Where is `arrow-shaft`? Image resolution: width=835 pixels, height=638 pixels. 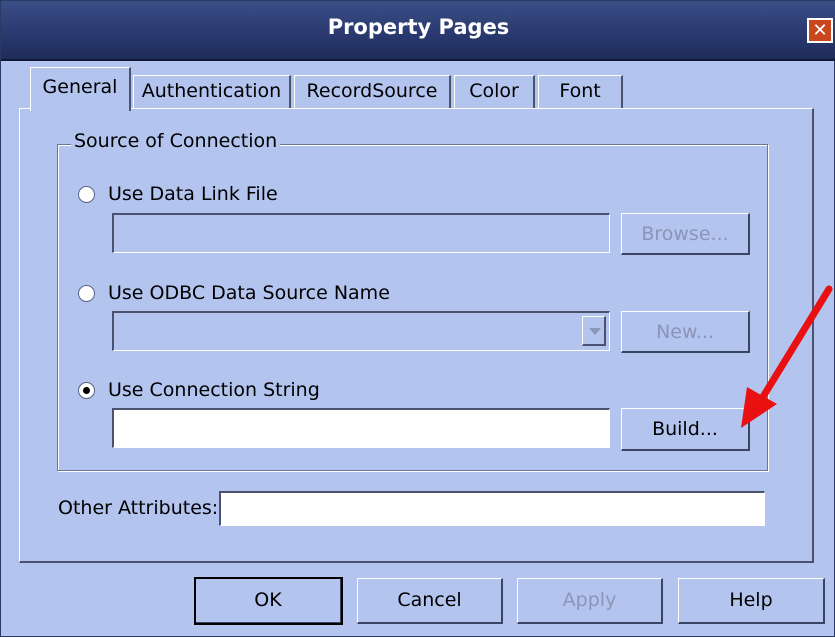
arrow-shaft is located at coordinates (793, 347).